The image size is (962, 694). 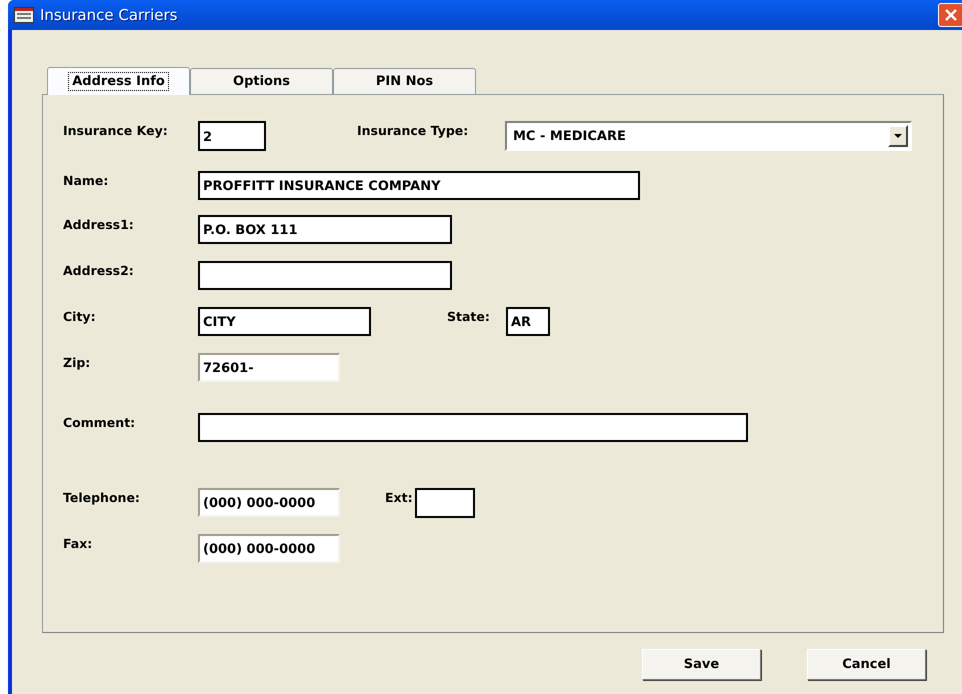 What do you see at coordinates (701, 664) in the screenshot?
I see `dialog-button: Save` at bounding box center [701, 664].